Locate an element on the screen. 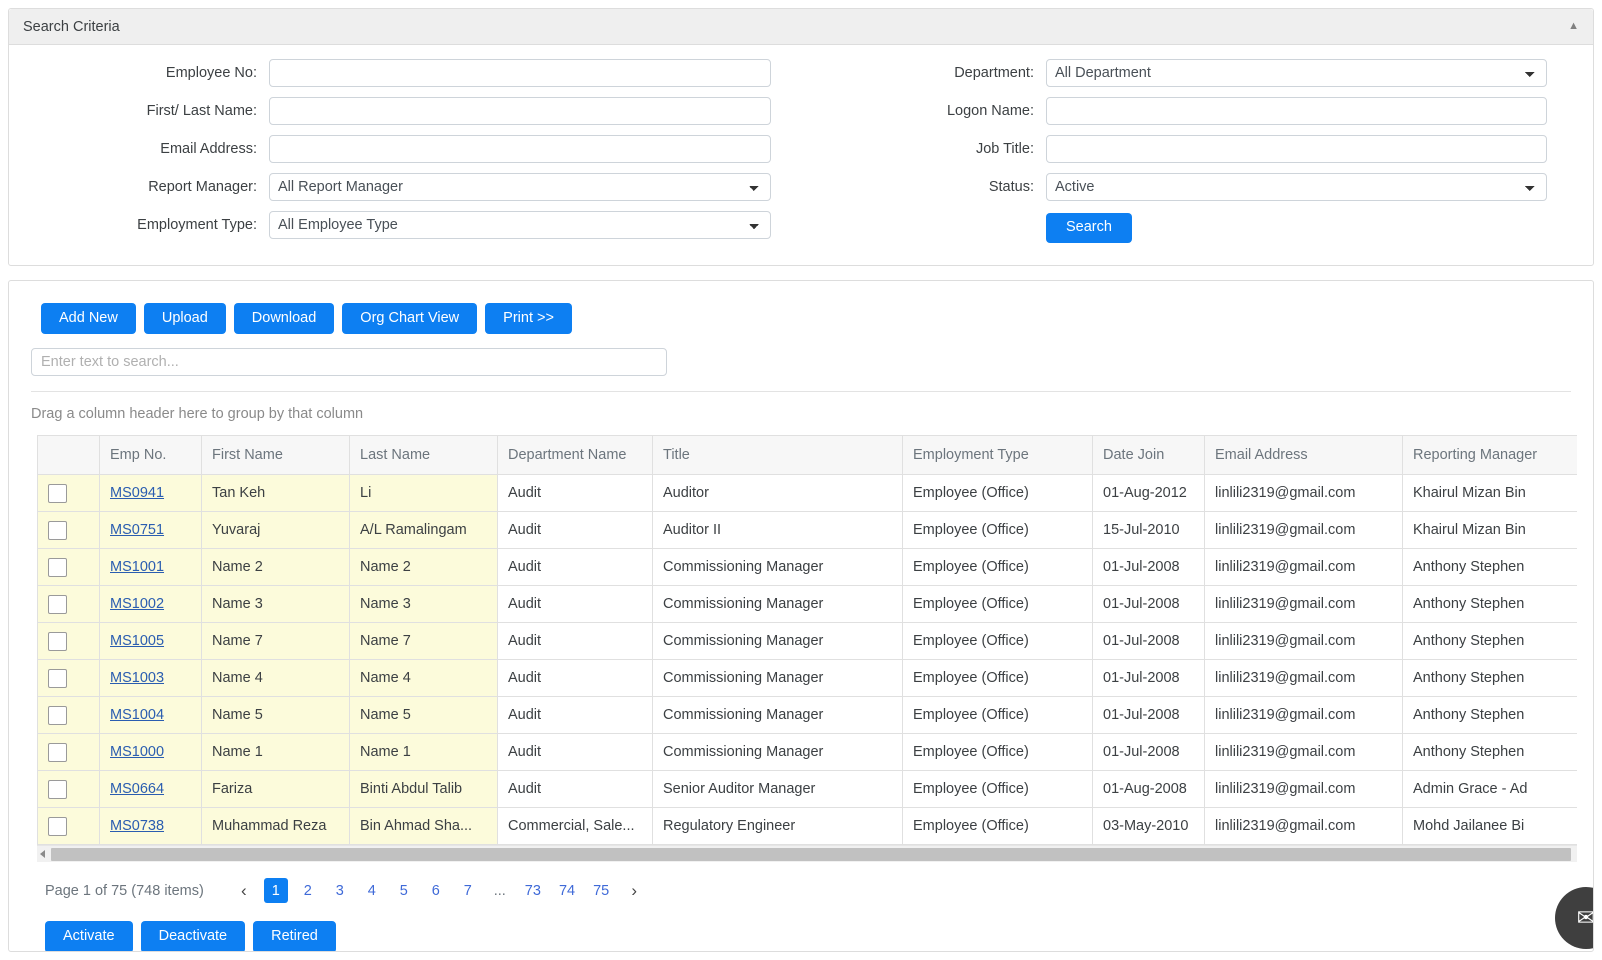 This screenshot has height=960, width=1602. pagination-page: 3 is located at coordinates (340, 890).